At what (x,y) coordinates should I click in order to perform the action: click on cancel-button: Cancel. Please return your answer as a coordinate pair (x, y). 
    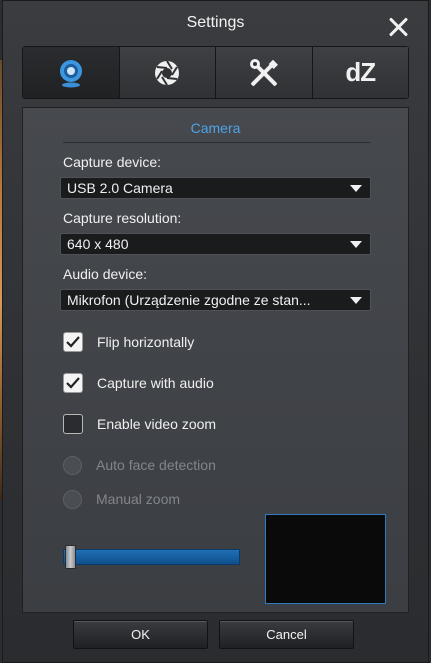
    Looking at the image, I should click on (286, 634).